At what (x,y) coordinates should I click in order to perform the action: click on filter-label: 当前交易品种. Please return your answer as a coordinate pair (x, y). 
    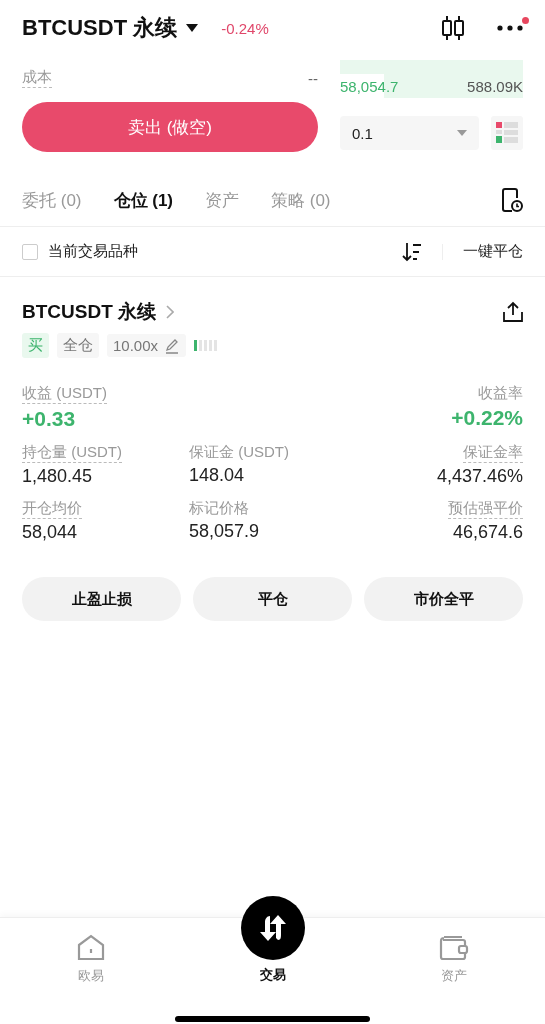
    Looking at the image, I should click on (93, 251).